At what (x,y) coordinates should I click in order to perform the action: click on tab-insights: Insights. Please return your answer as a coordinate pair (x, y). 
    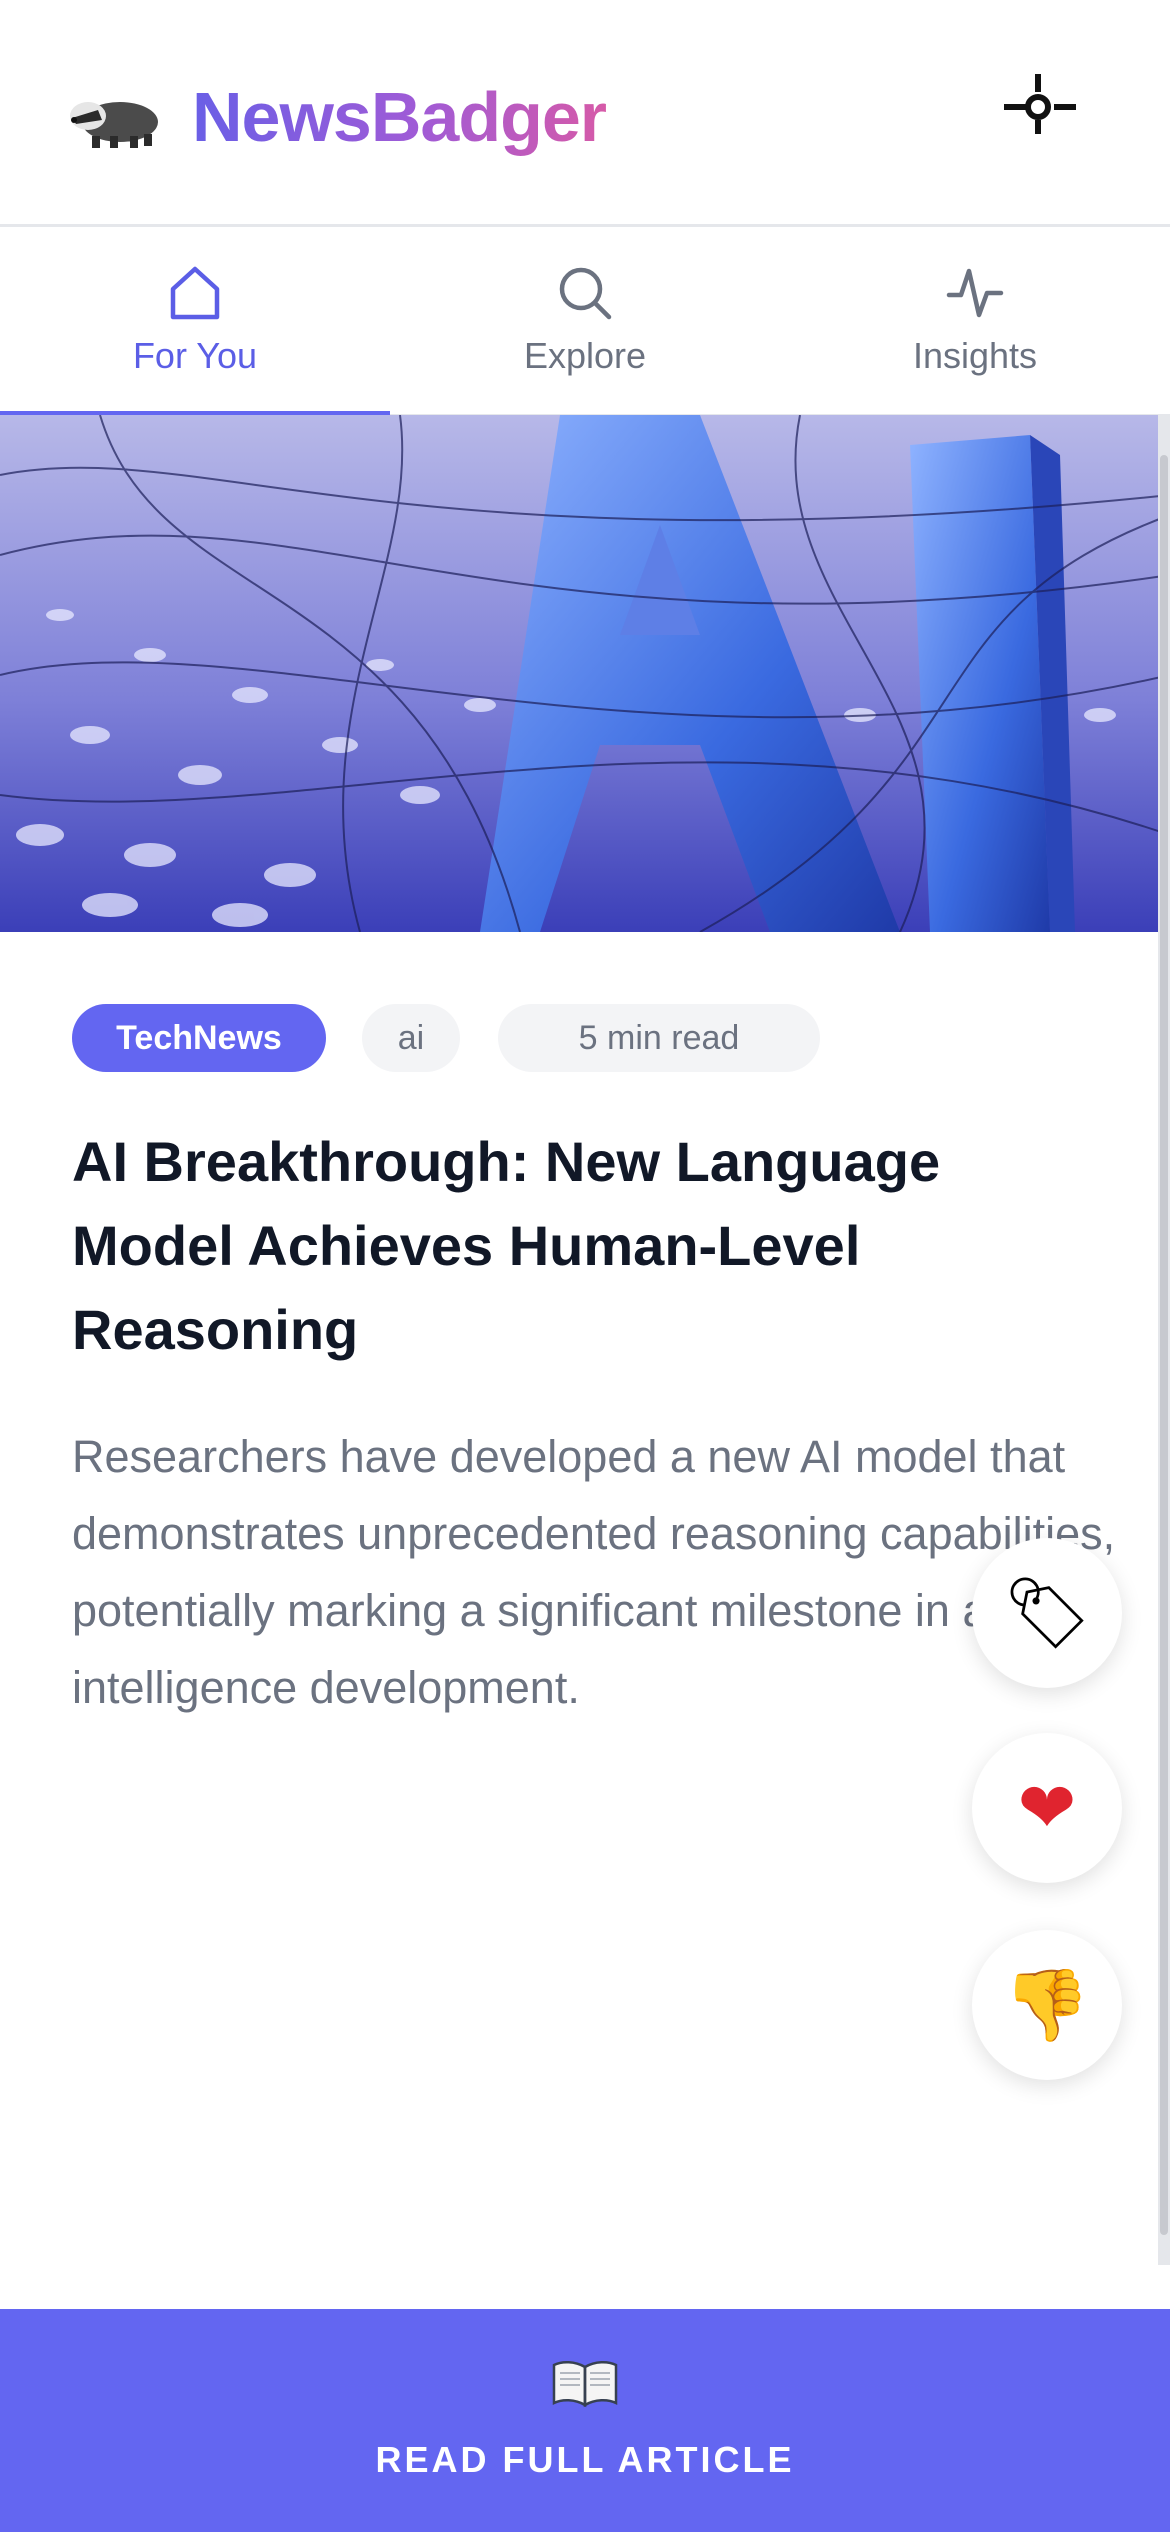
    Looking at the image, I should click on (975, 320).